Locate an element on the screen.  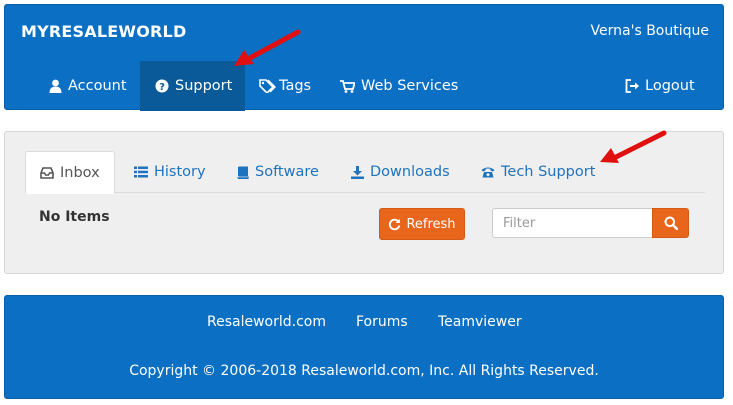
nav-tags-label: Tags is located at coordinates (295, 86).